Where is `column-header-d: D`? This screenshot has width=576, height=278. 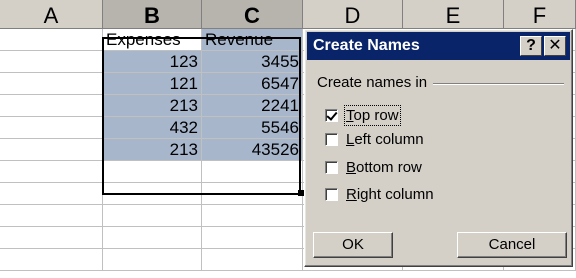 column-header-d: D is located at coordinates (353, 14).